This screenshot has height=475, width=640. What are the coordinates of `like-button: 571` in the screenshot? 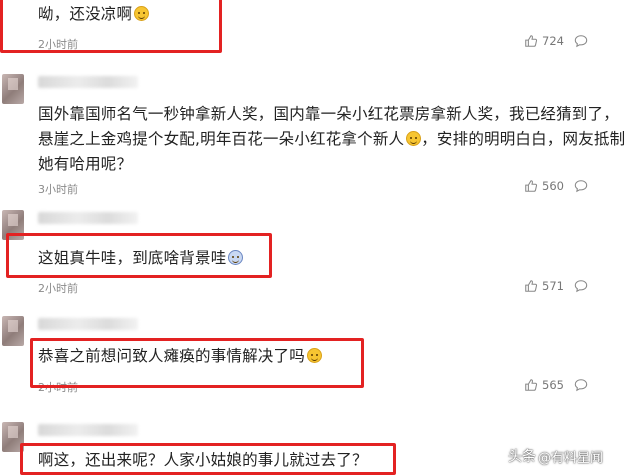 It's located at (544, 286).